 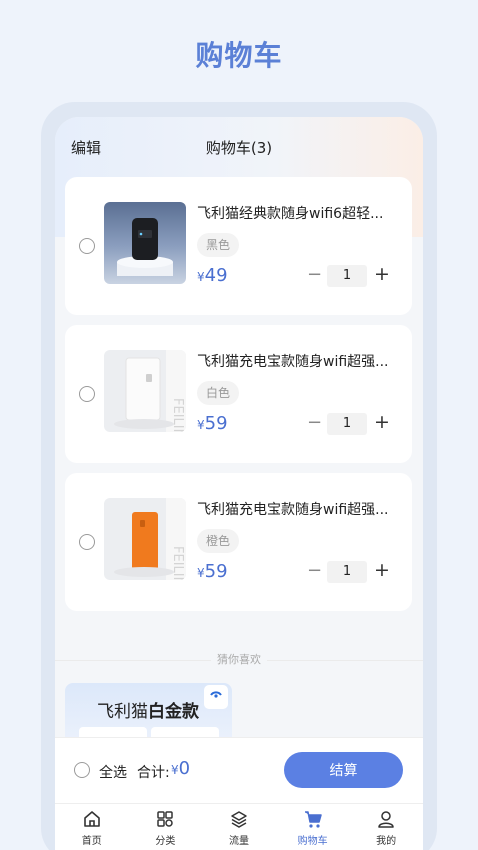 What do you see at coordinates (150, 391) in the screenshot?
I see `device-white-icon: FEILIMAO` at bounding box center [150, 391].